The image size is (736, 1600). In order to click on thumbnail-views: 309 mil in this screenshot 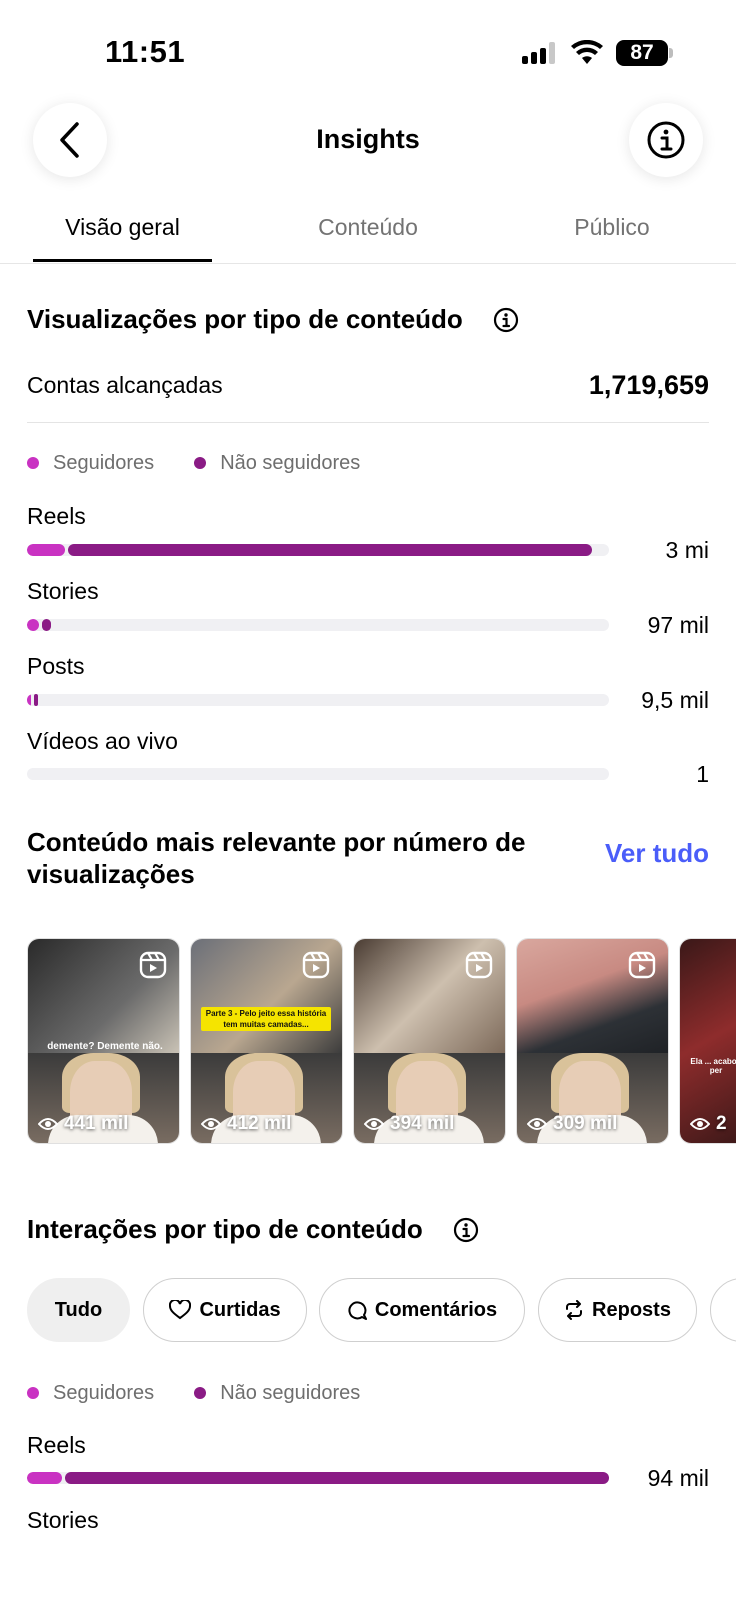, I will do `click(572, 1124)`.